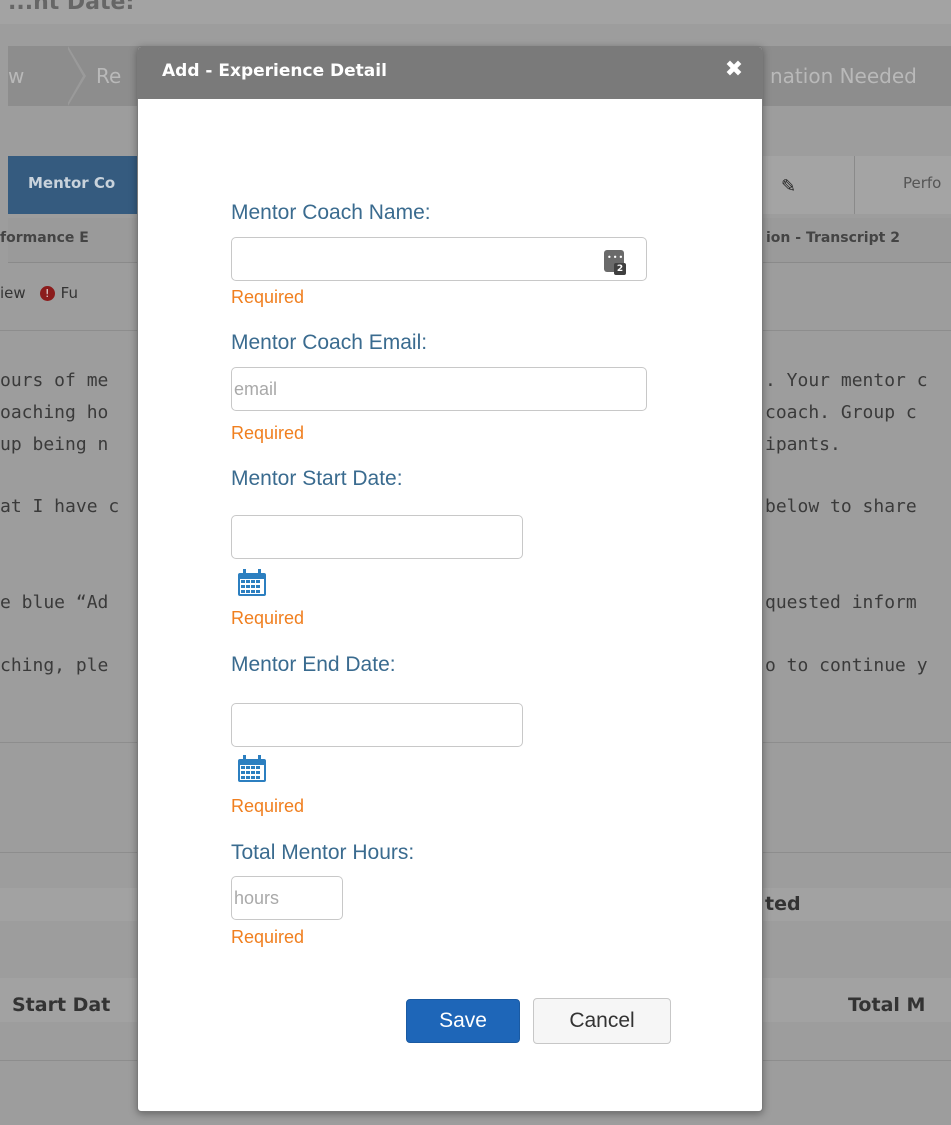 Image resolution: width=951 pixels, height=1125 pixels. I want to click on wizard-step-2: Re, so click(109, 76).